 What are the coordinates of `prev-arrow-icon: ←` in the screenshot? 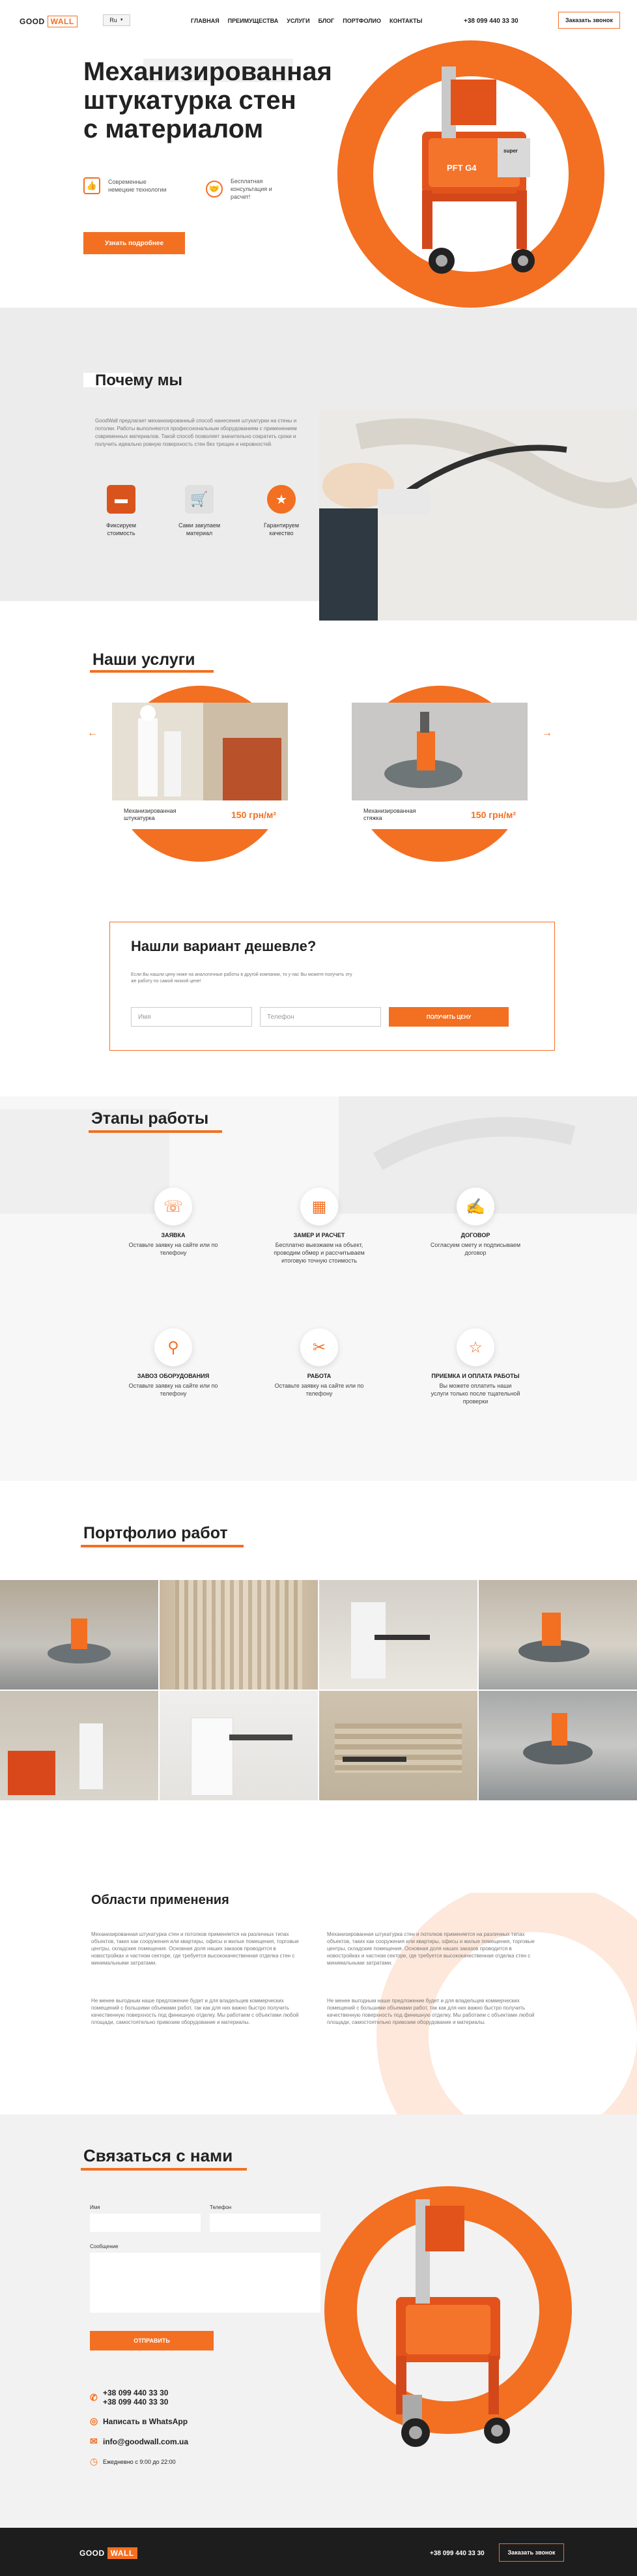 It's located at (93, 733).